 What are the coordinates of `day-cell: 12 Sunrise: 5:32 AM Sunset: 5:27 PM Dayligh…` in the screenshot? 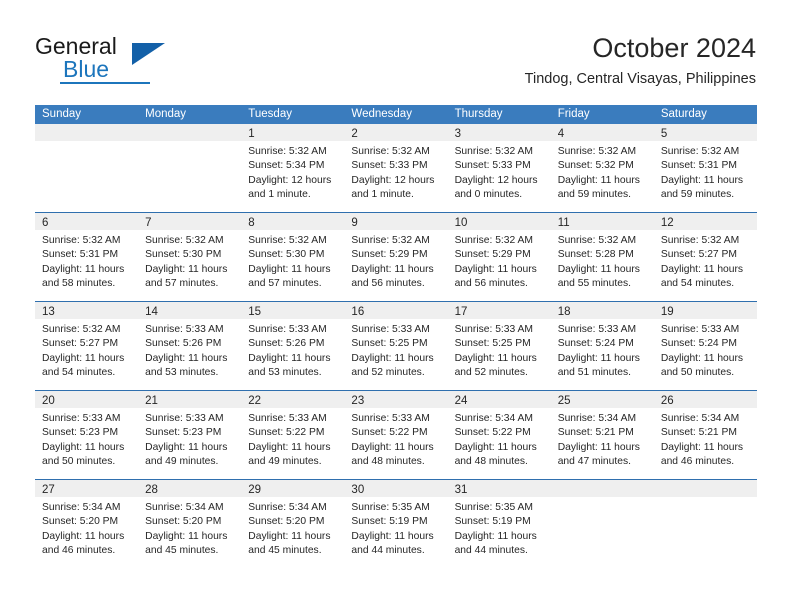 It's located at (705, 257).